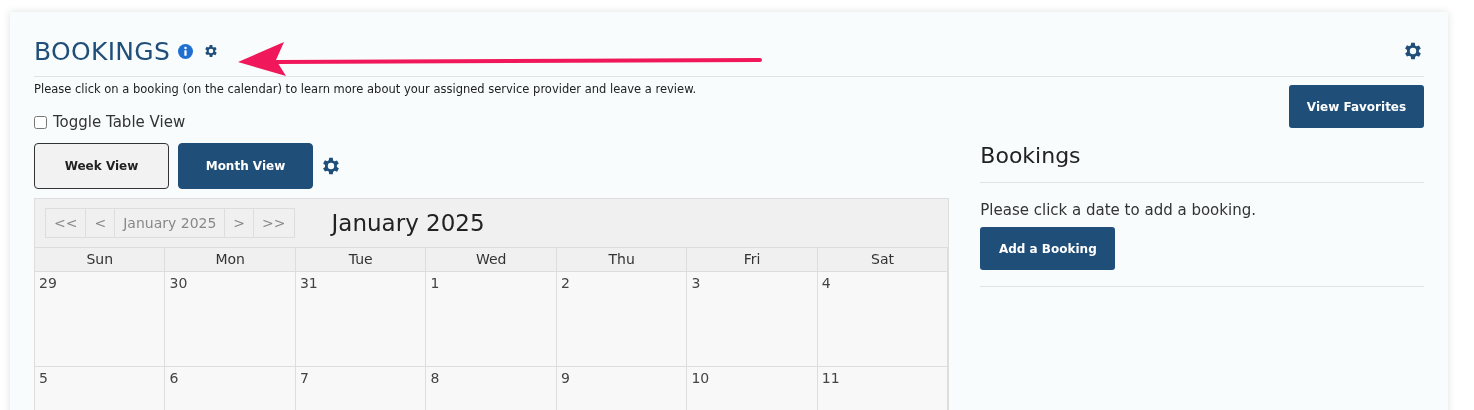 The width and height of the screenshot is (1474, 410). Describe the element at coordinates (622, 388) in the screenshot. I see `day-cell: 9` at that location.